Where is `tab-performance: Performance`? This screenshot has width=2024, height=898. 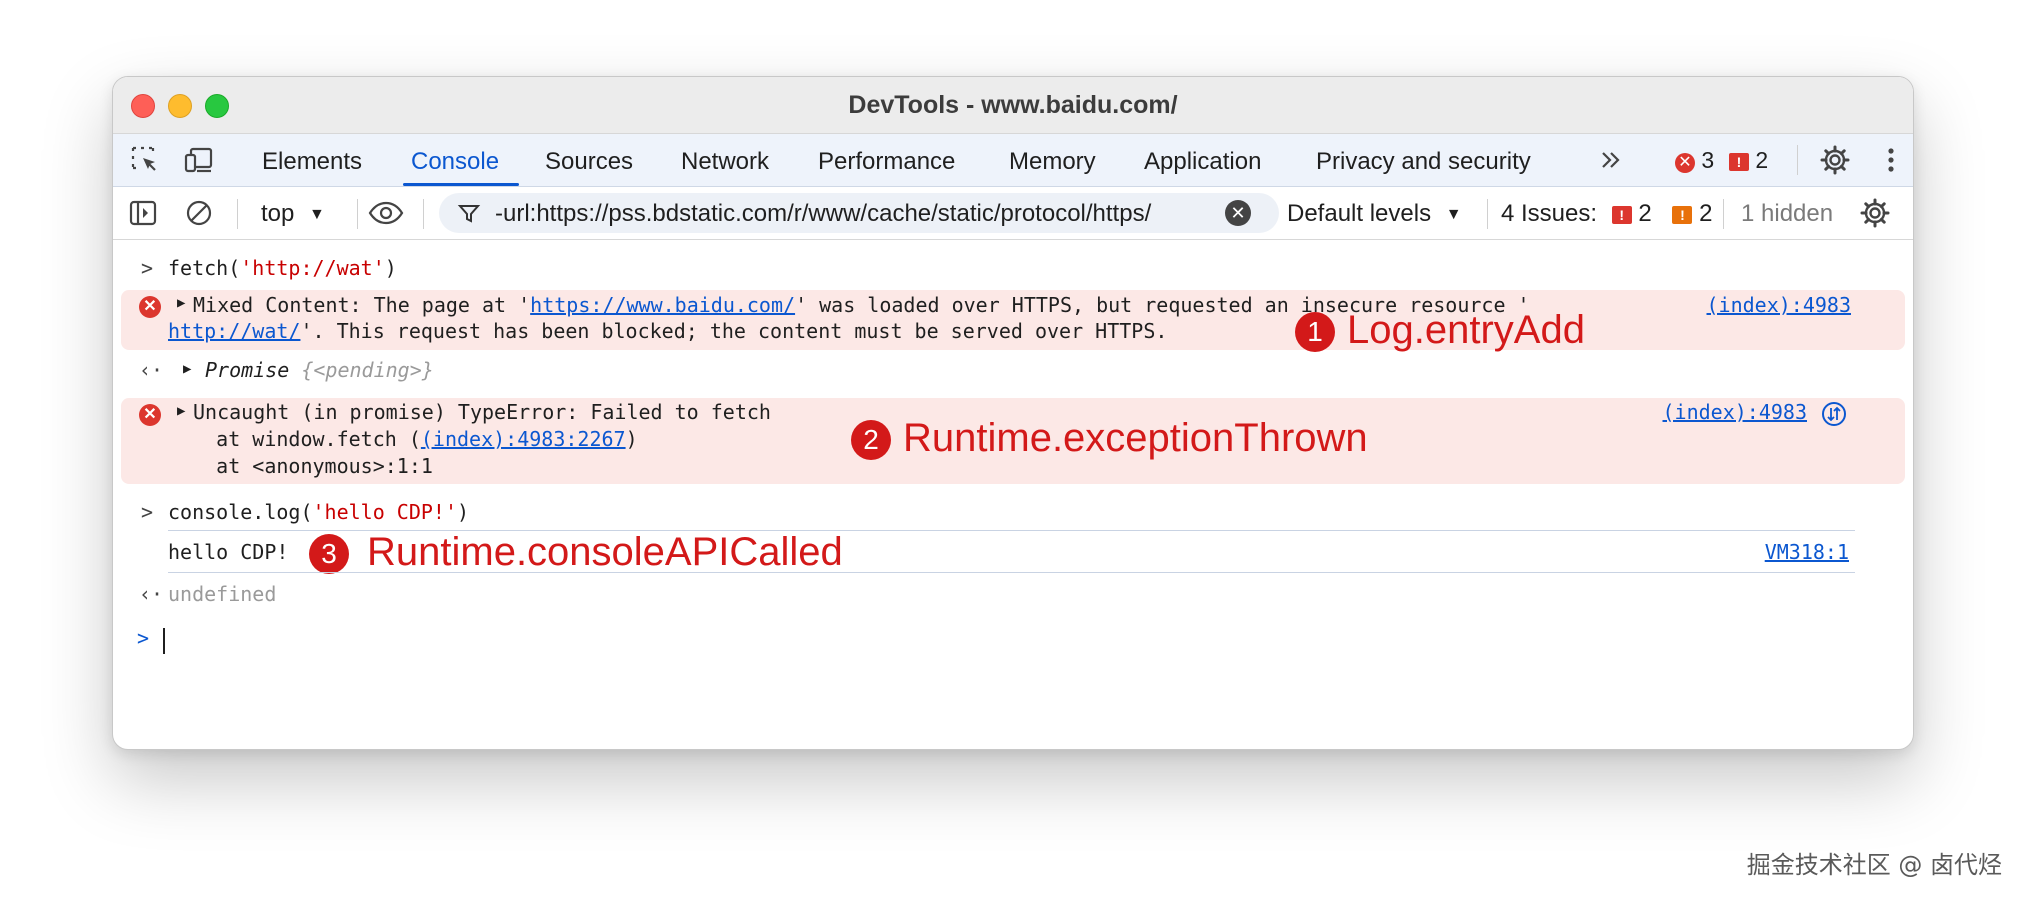 tab-performance: Performance is located at coordinates (886, 162).